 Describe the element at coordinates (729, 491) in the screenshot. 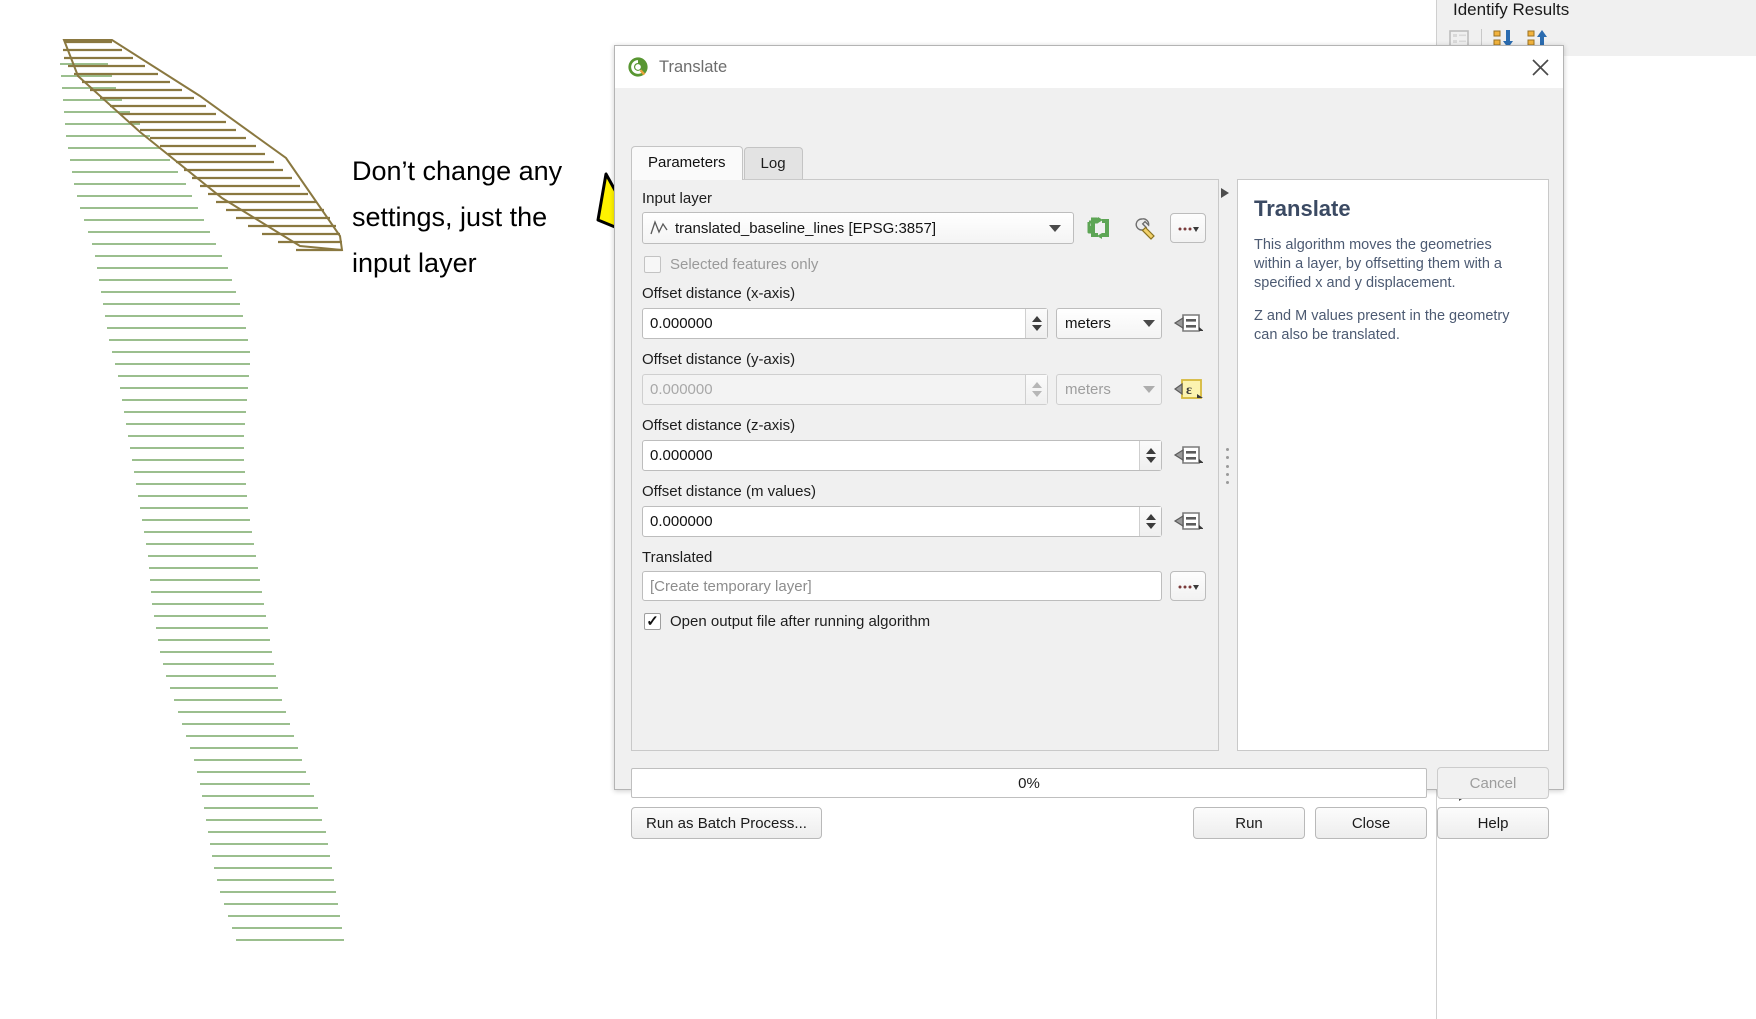

I see `offset-m-label: Offset distance (m values)` at that location.